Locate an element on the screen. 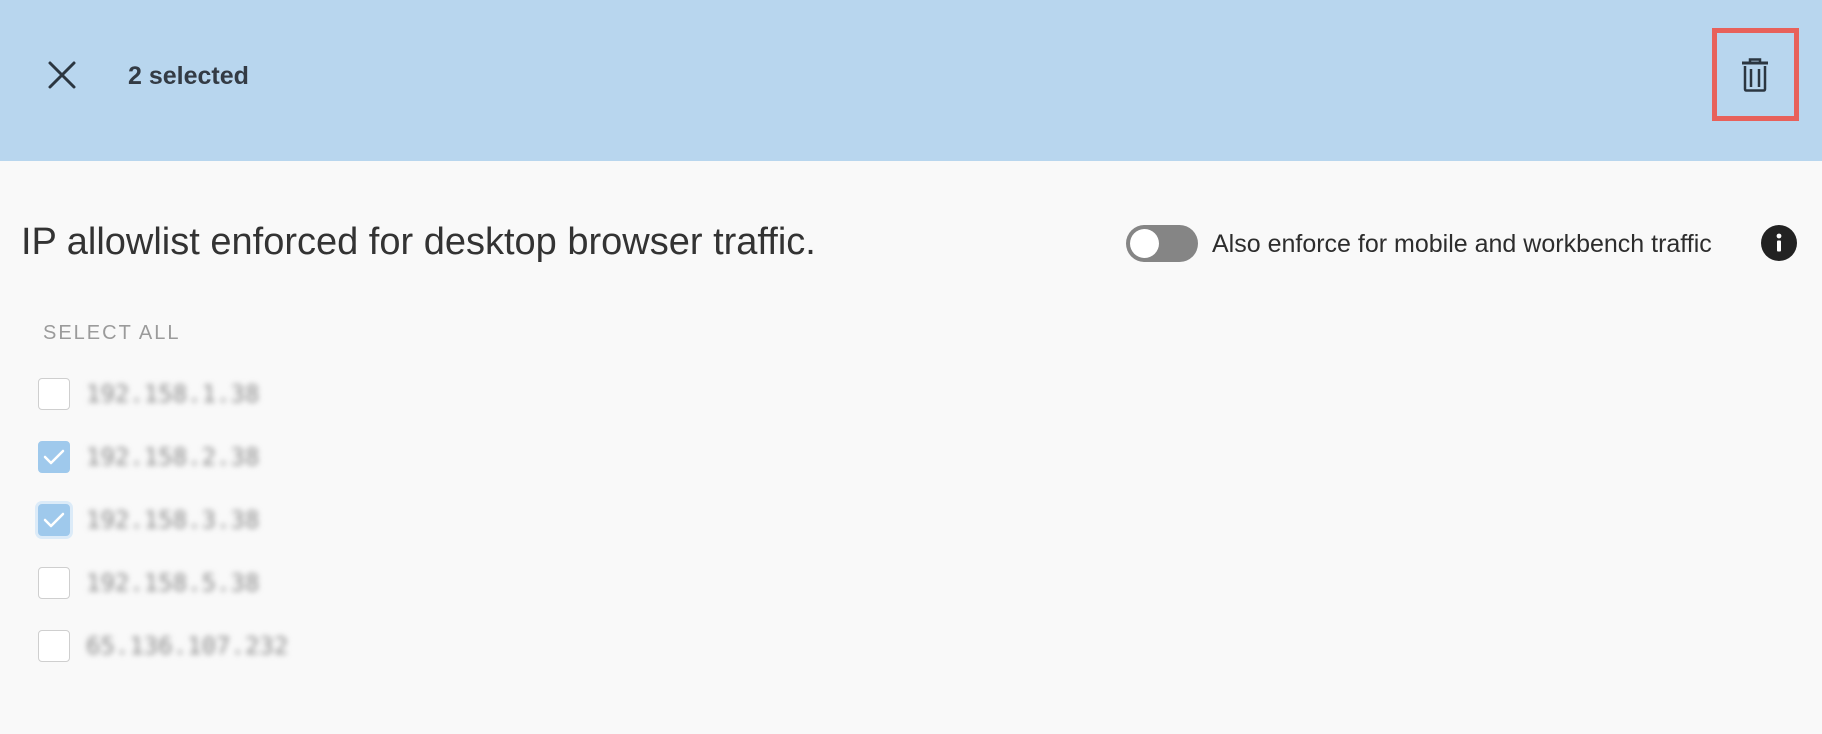  ip-list-item: 192.158.1.38 is located at coordinates (148, 394).